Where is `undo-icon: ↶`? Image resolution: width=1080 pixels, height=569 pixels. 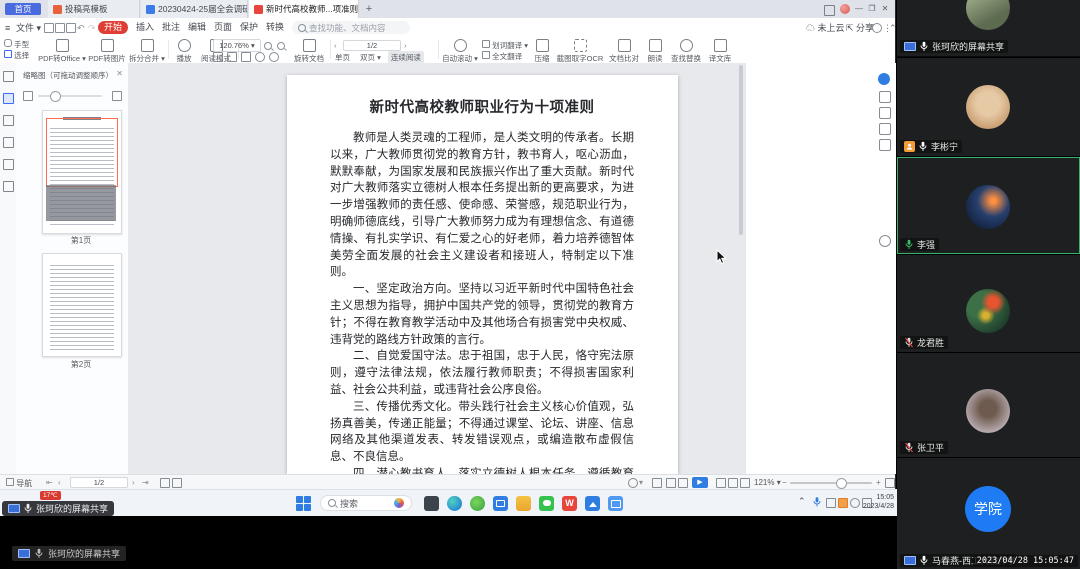 undo-icon: ↶ is located at coordinates (81, 28).